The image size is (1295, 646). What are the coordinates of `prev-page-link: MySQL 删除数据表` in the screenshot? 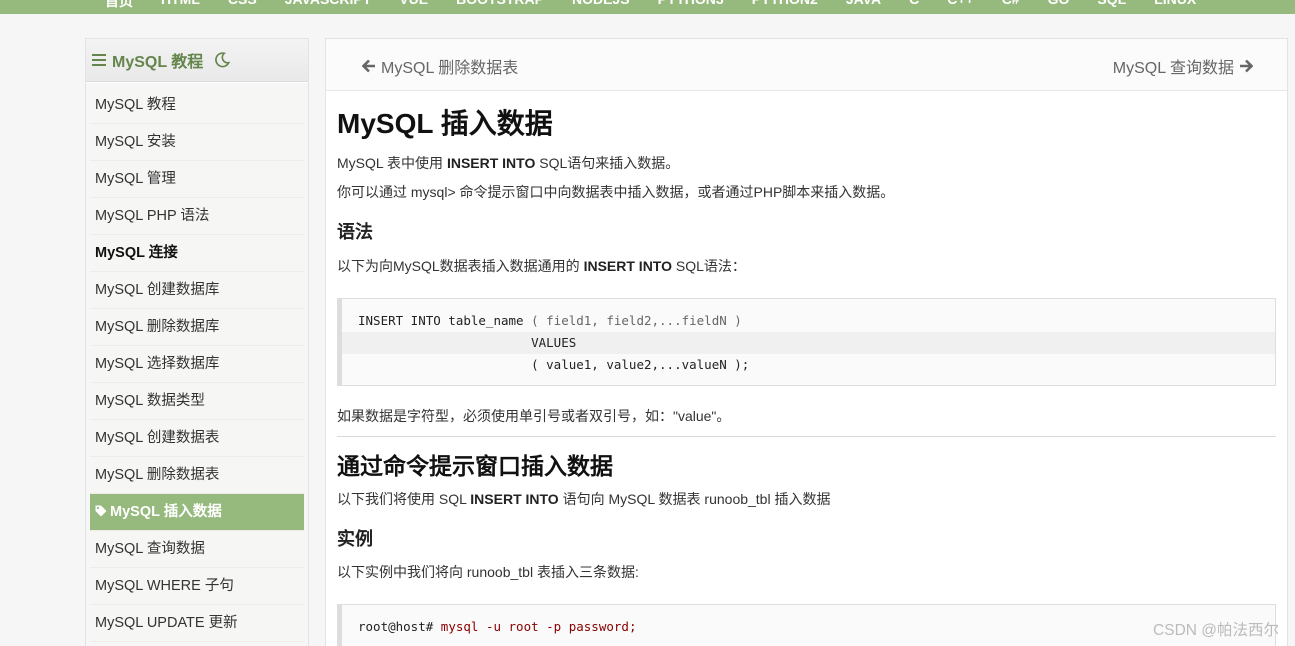 It's located at (440, 66).